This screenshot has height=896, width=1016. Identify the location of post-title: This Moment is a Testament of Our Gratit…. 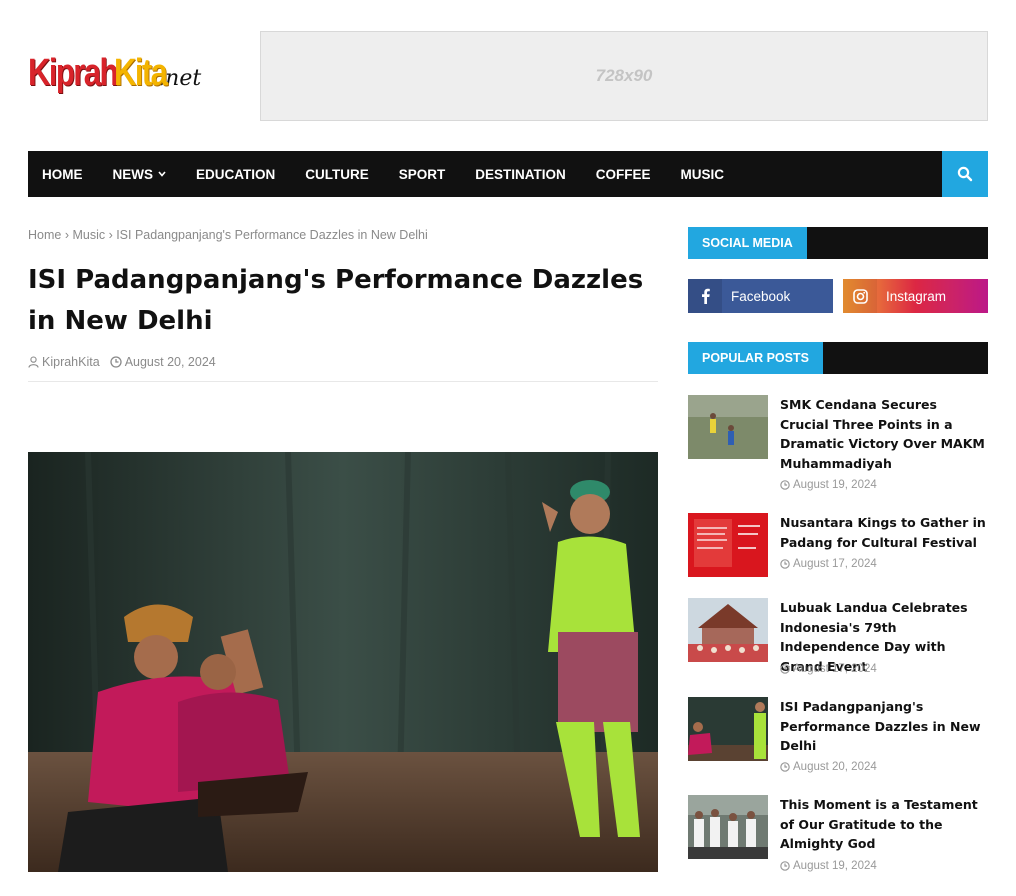
(884, 824).